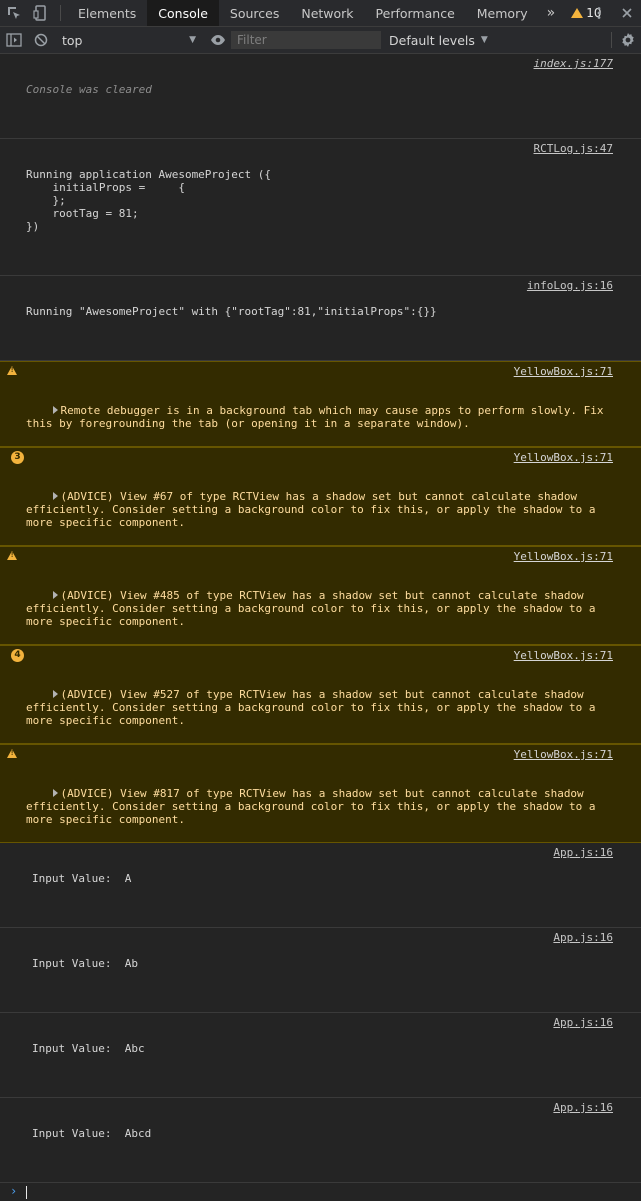  Describe the element at coordinates (551, 13) in the screenshot. I see `more-tabs-button: »` at that location.